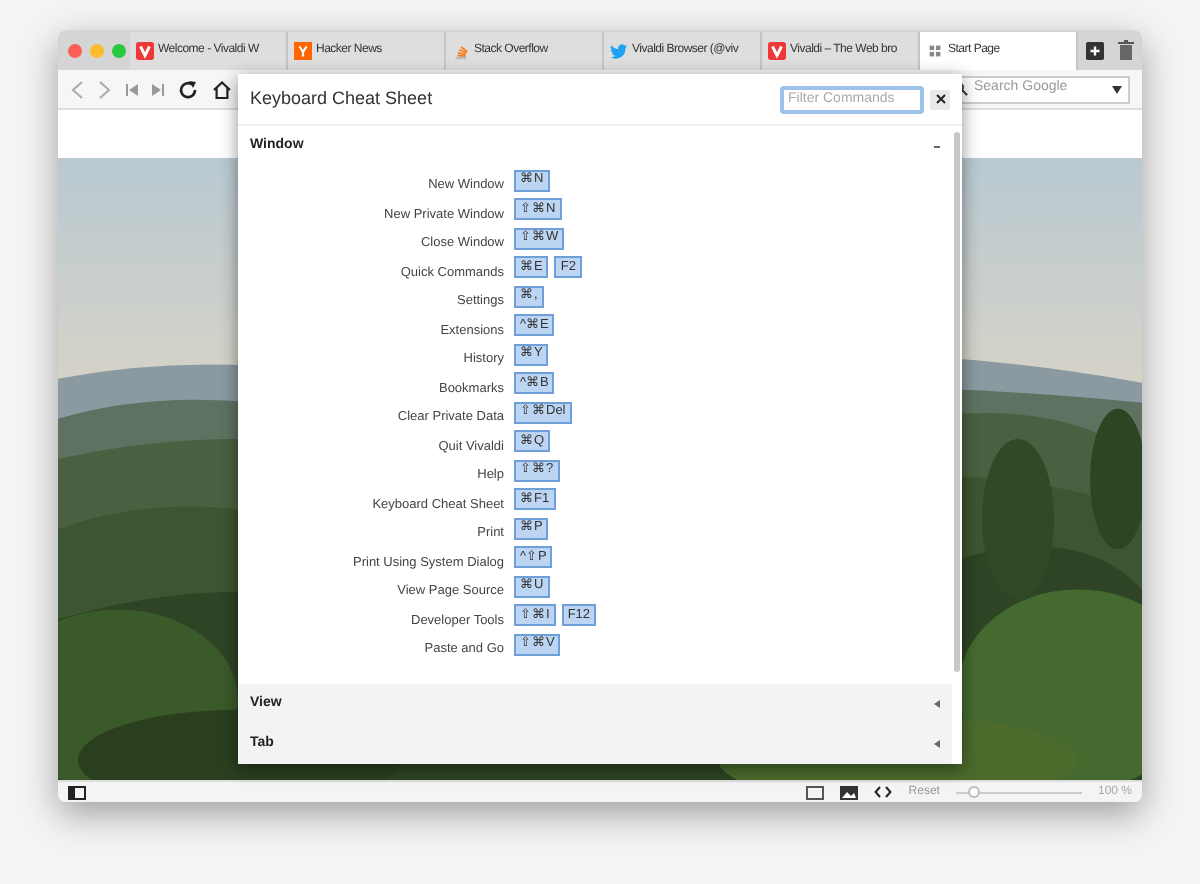 The width and height of the screenshot is (1200, 884). I want to click on window-icon, so click(815, 792).